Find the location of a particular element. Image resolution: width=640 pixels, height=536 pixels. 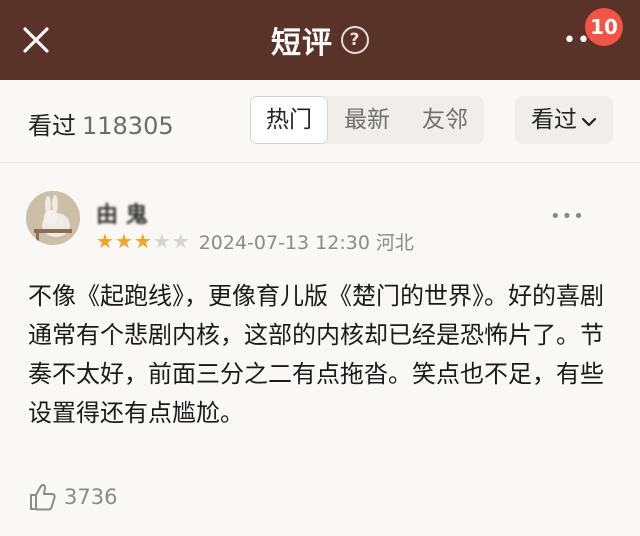

sort-tabs: 热门 最新 友邻 is located at coordinates (367, 120).